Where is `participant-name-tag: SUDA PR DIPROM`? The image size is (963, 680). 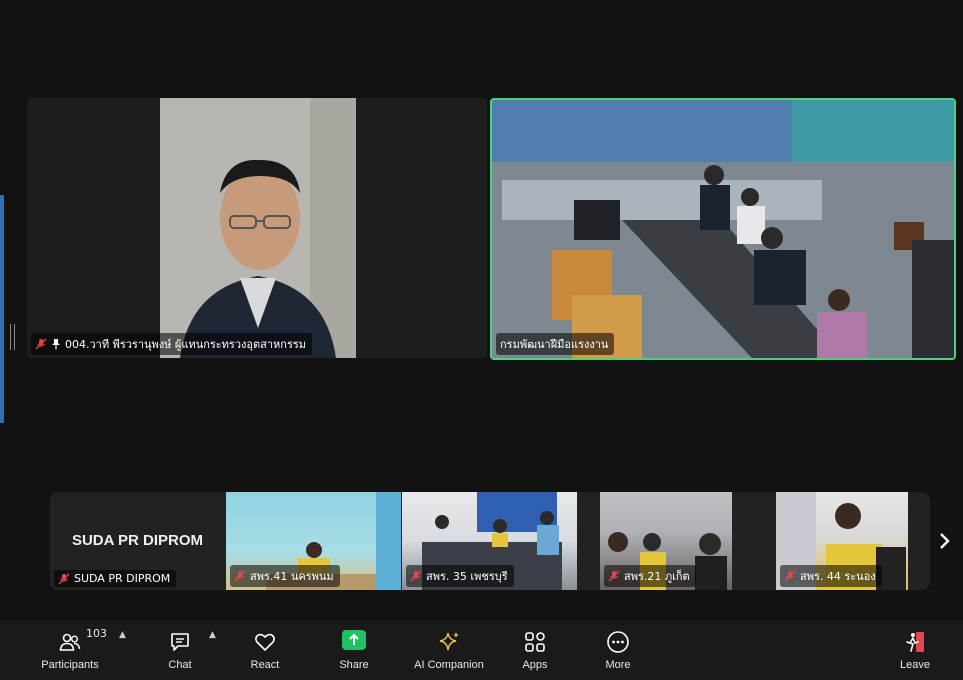
participant-name-tag: SUDA PR DIPROM is located at coordinates (115, 578).